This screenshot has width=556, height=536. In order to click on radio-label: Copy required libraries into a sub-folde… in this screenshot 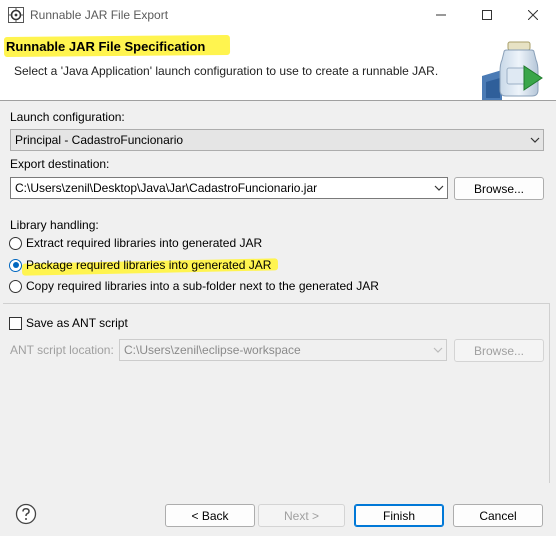, I will do `click(202, 286)`.